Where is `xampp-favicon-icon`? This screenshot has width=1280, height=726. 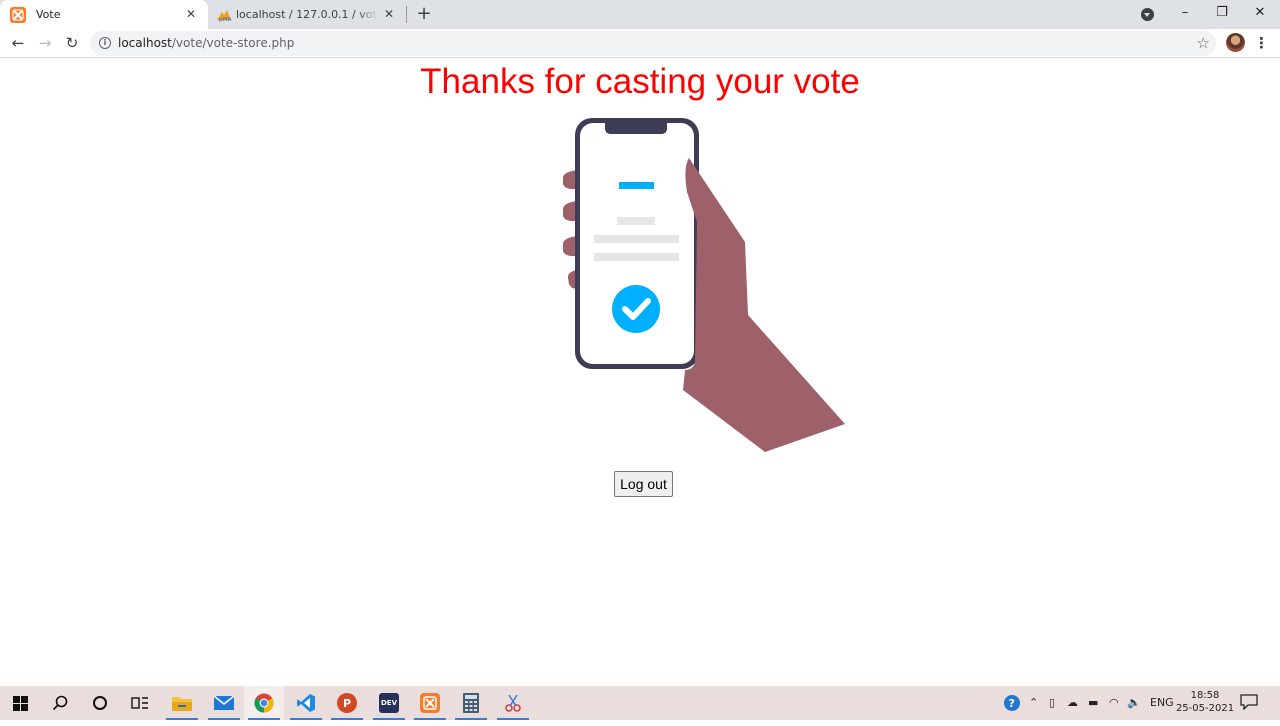 xampp-favicon-icon is located at coordinates (18, 15).